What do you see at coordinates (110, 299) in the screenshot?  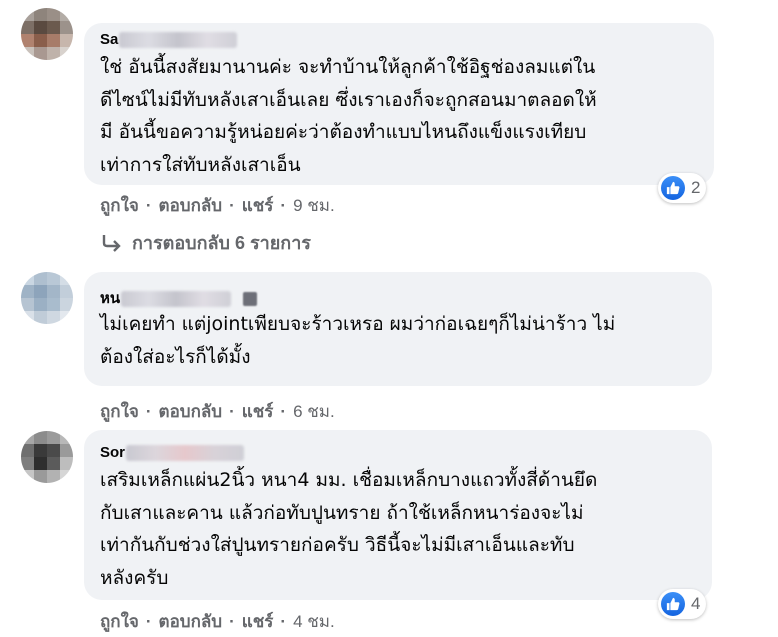 I see `author-name: หน` at bounding box center [110, 299].